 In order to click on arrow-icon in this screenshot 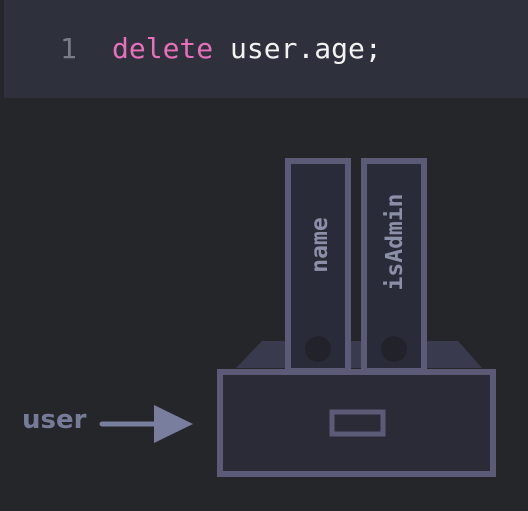, I will do `click(146, 424)`.